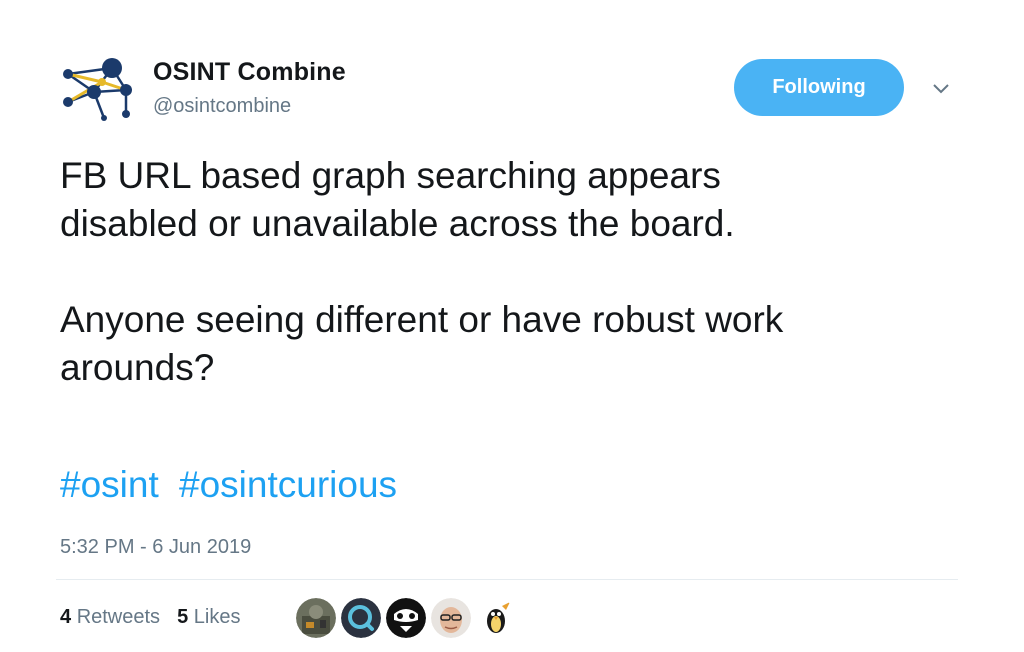  I want to click on tweet-stats: 4 Retweets 5 Likes, so click(150, 617).